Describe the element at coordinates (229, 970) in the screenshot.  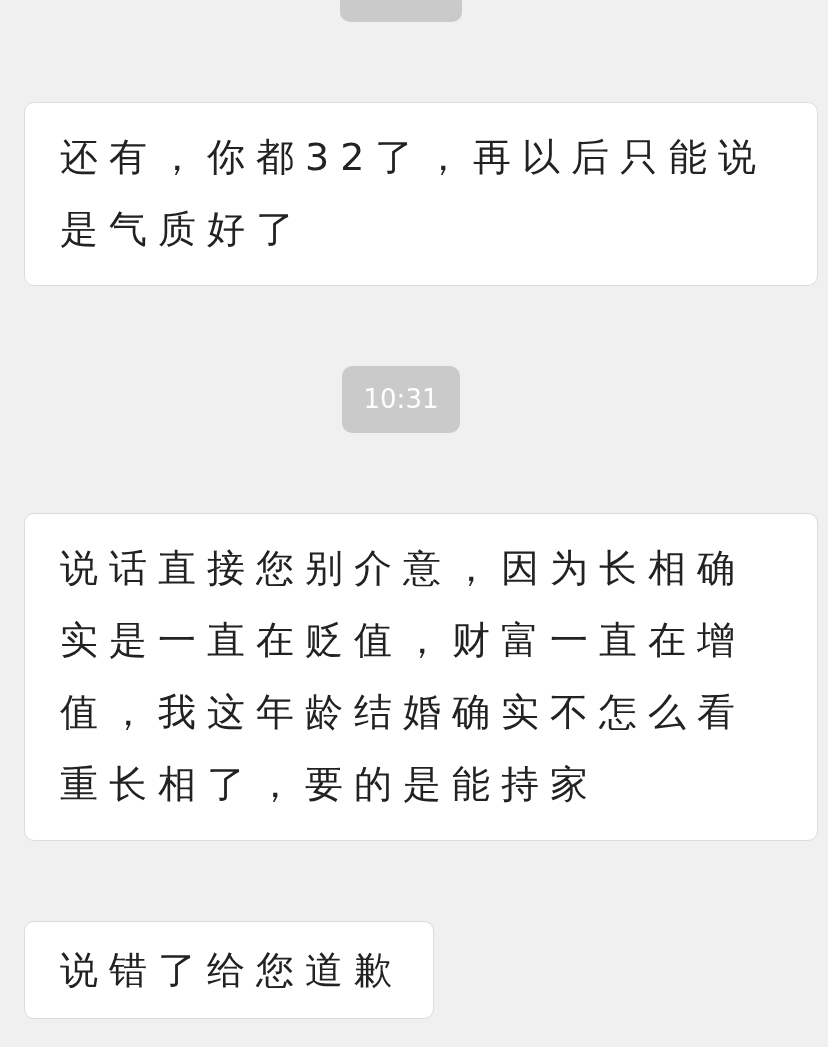
I see `message-bubble: 说错了给您道歉` at that location.